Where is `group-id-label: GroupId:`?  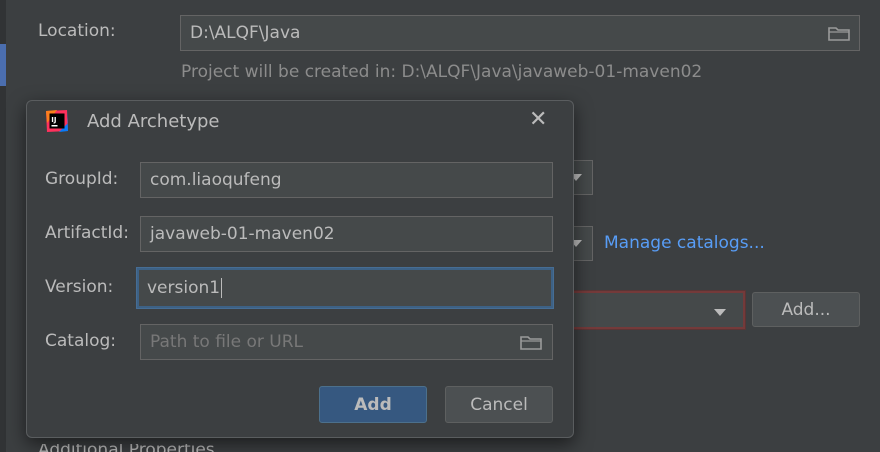 group-id-label: GroupId: is located at coordinates (82, 179).